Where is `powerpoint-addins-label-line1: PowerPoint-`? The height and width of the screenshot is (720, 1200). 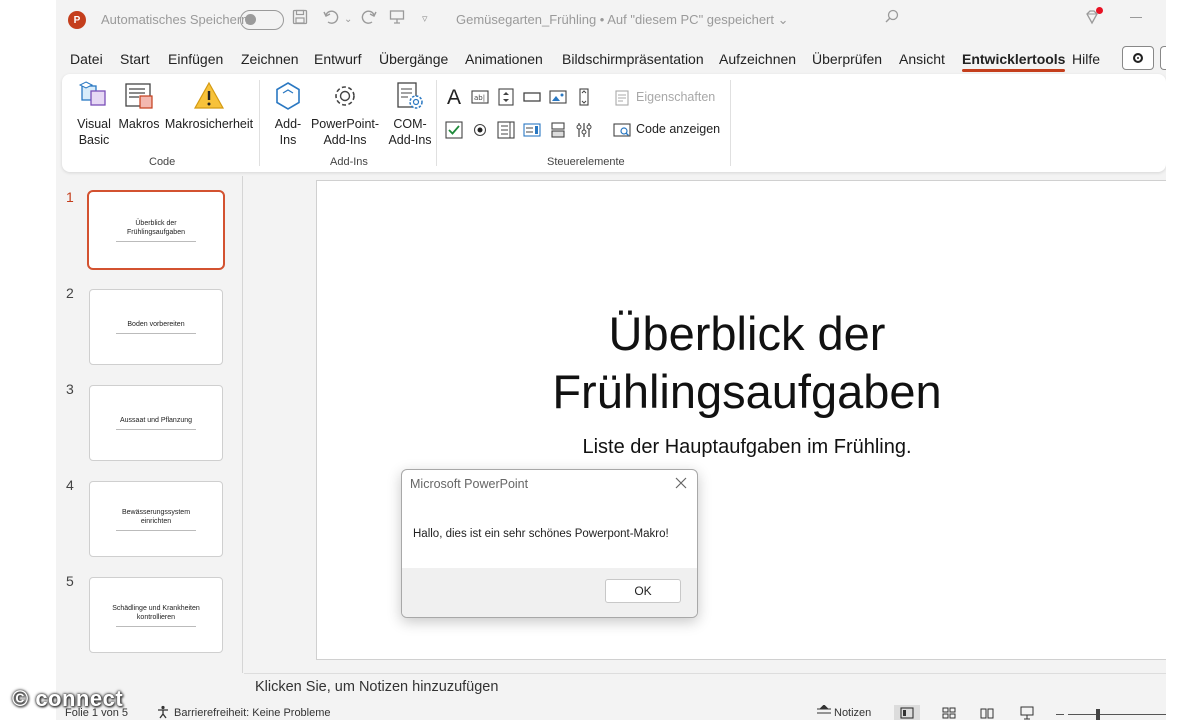
powerpoint-addins-label-line1: PowerPoint- is located at coordinates (345, 124).